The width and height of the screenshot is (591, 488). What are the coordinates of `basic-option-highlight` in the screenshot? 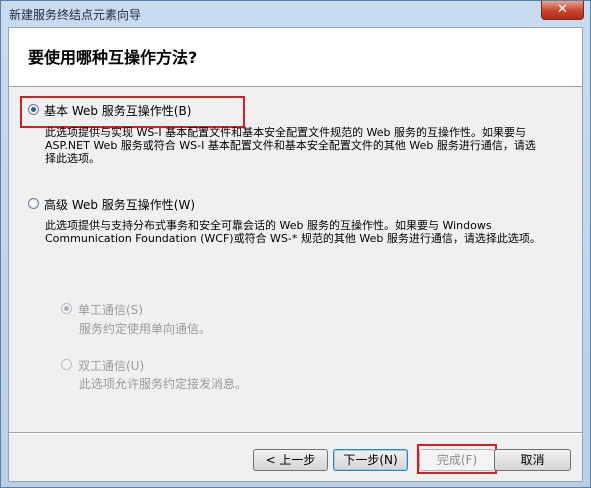 It's located at (132, 112).